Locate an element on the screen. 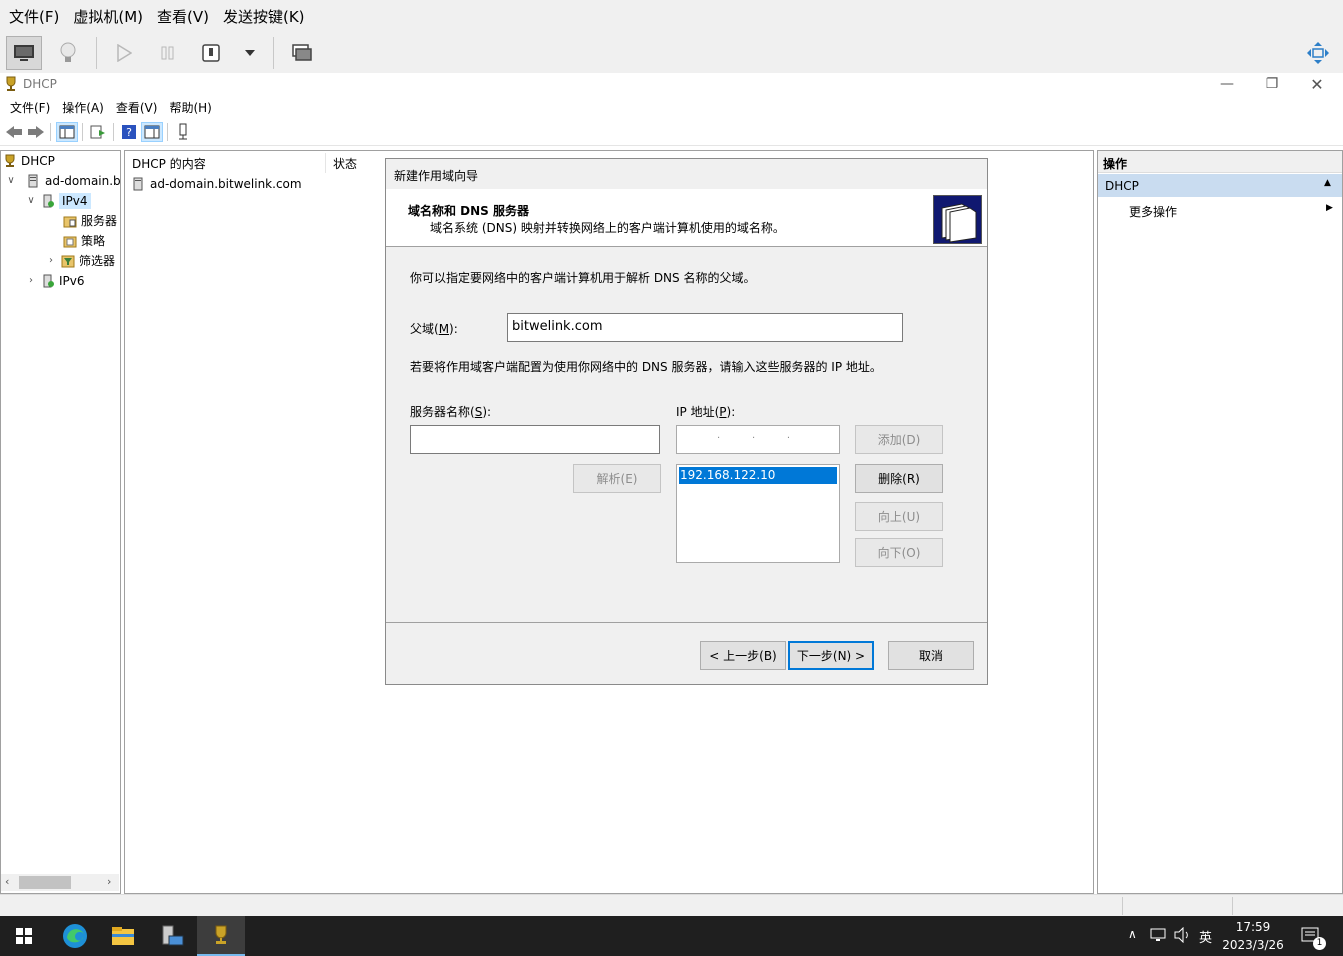 The width and height of the screenshot is (1343, 956). tree-label-ipv4: IPv4 is located at coordinates (75, 200).